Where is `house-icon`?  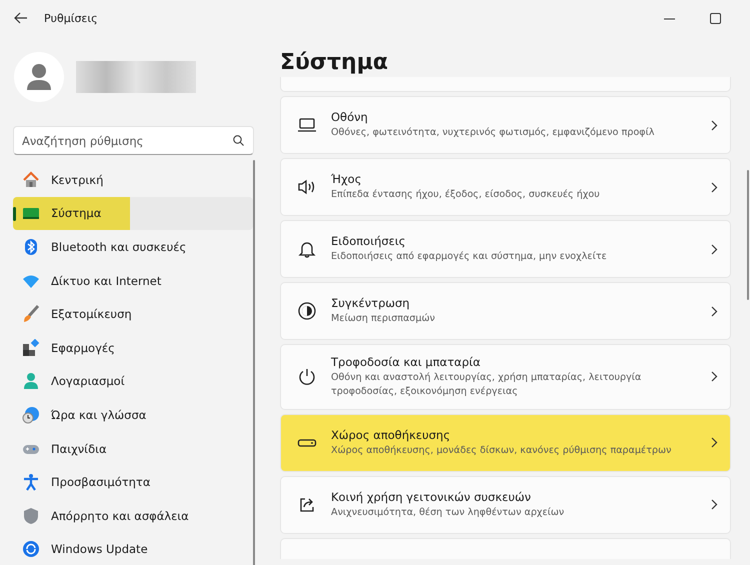 house-icon is located at coordinates (31, 179).